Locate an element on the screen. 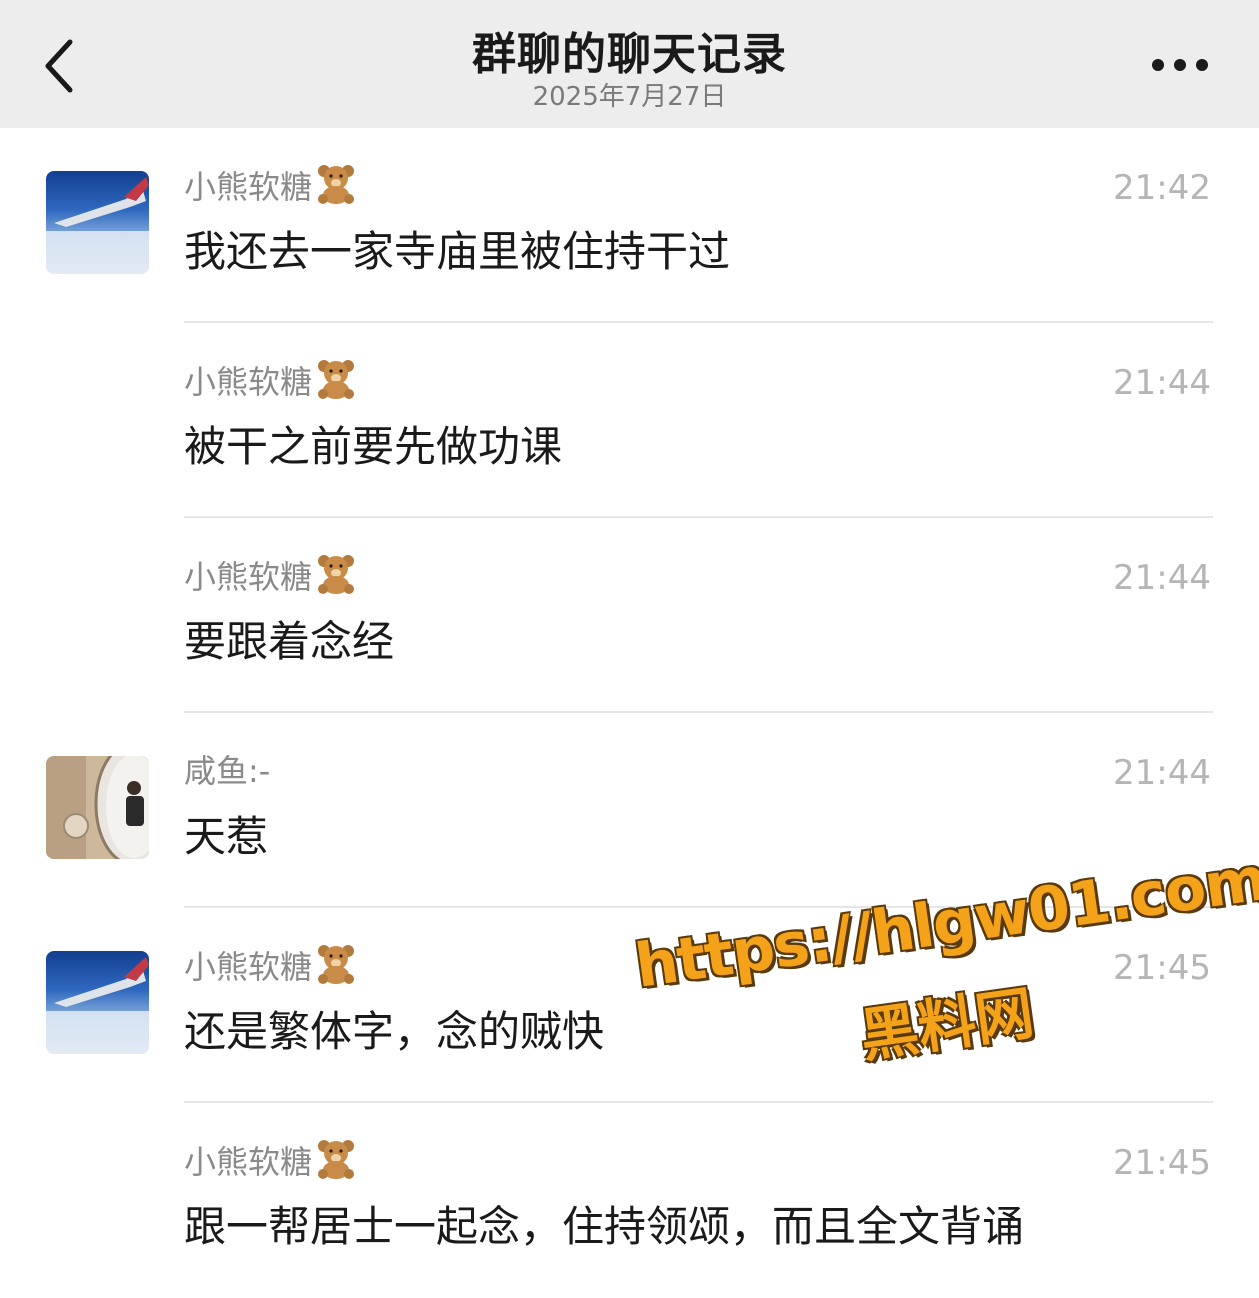 The width and height of the screenshot is (1259, 1298). message-text: 我还去一家寺庙里被住持干过 is located at coordinates (457, 252).